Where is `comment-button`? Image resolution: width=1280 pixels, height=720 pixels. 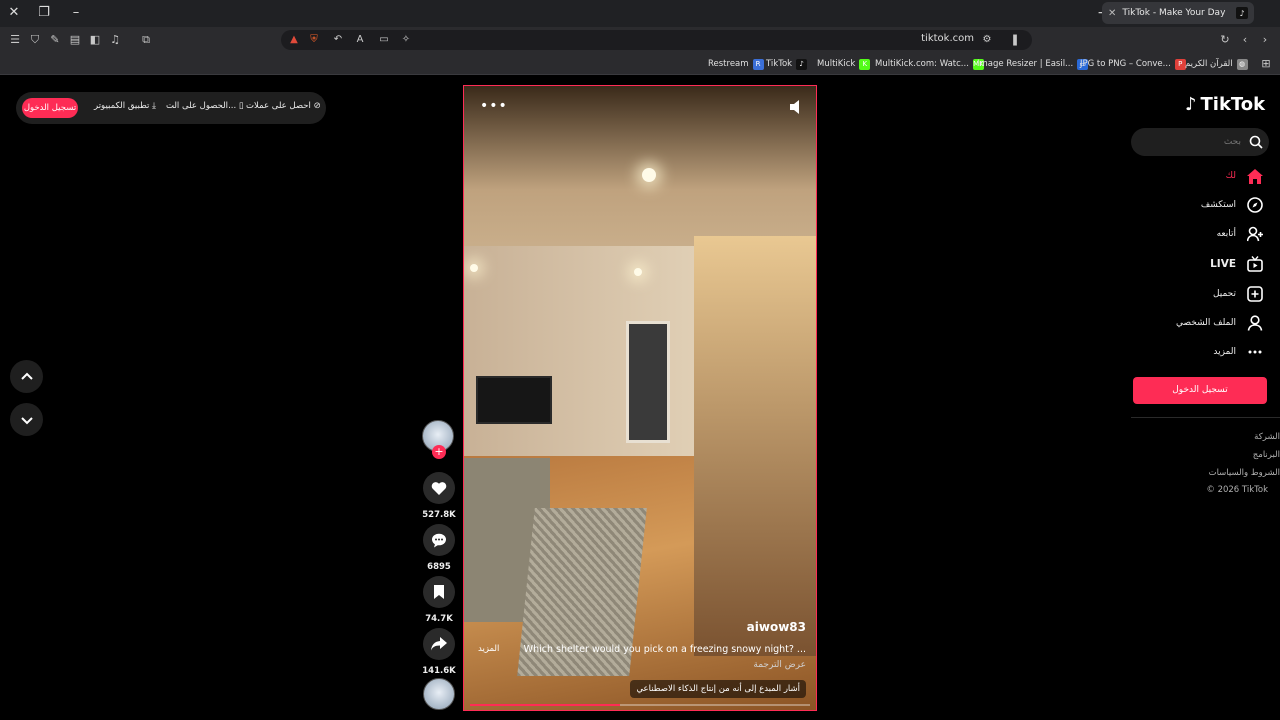 comment-button is located at coordinates (439, 540).